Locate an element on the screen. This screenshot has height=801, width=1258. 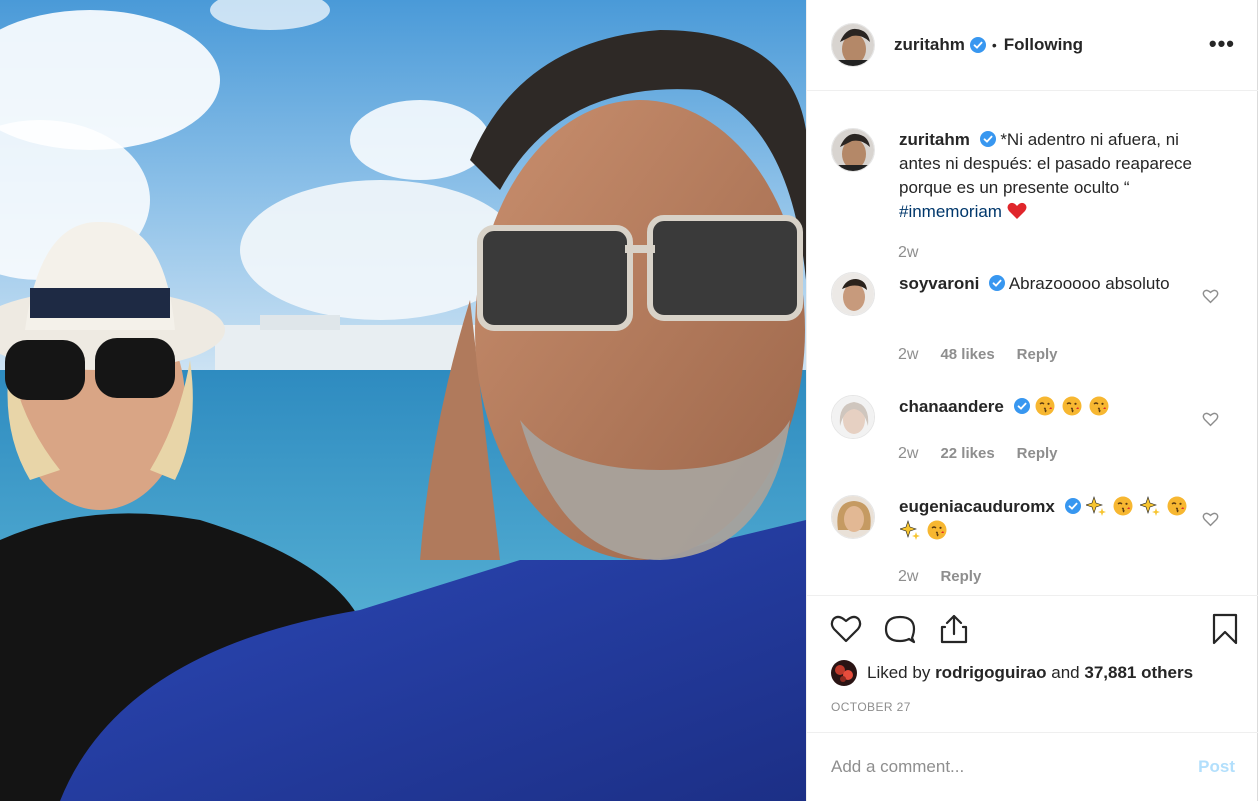
comment-likes-count: 22 likes is located at coordinates (967, 454).